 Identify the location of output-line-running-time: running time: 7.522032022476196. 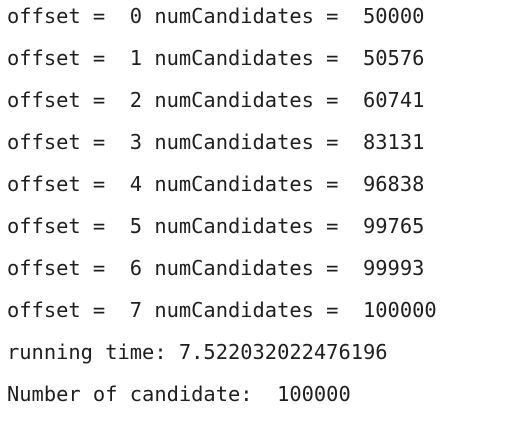
(197, 352).